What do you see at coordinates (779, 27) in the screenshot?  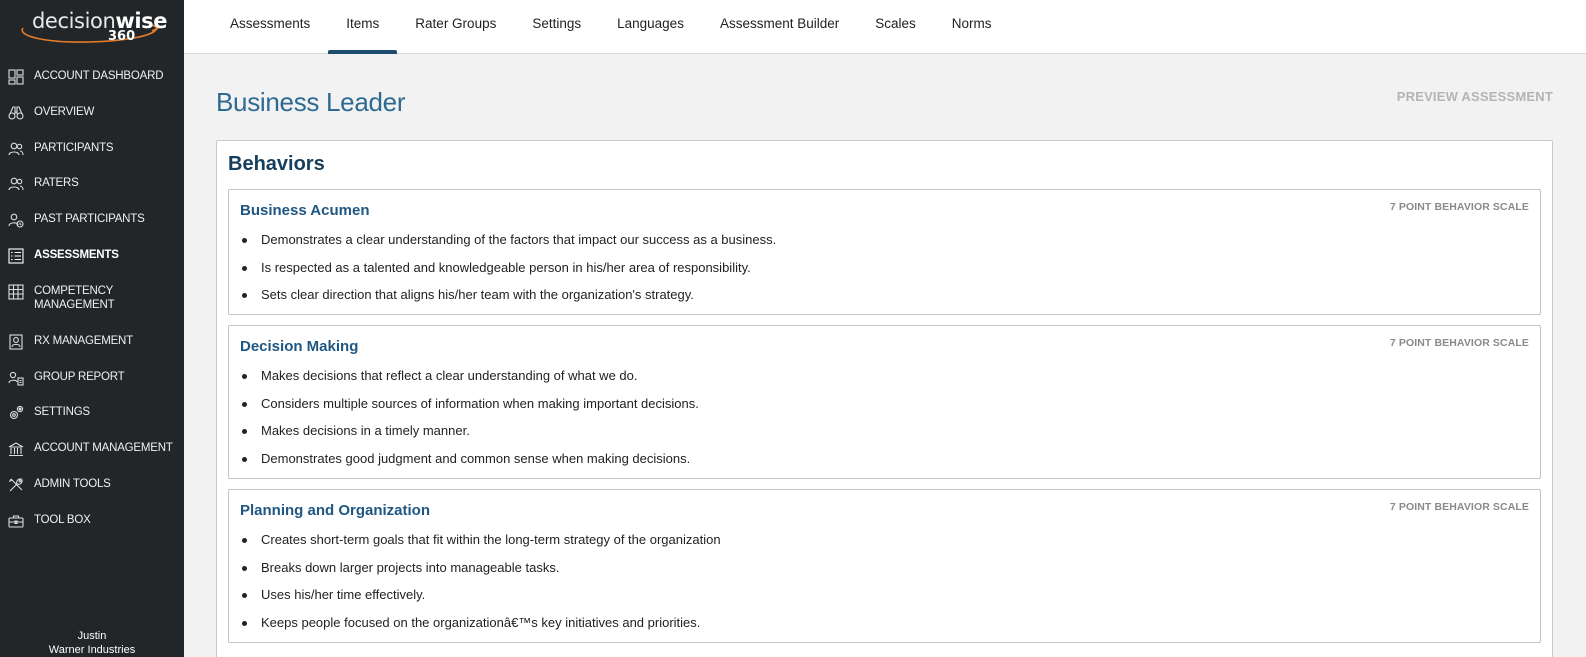 I see `tab-assessment-builder: Assessment Builder` at bounding box center [779, 27].